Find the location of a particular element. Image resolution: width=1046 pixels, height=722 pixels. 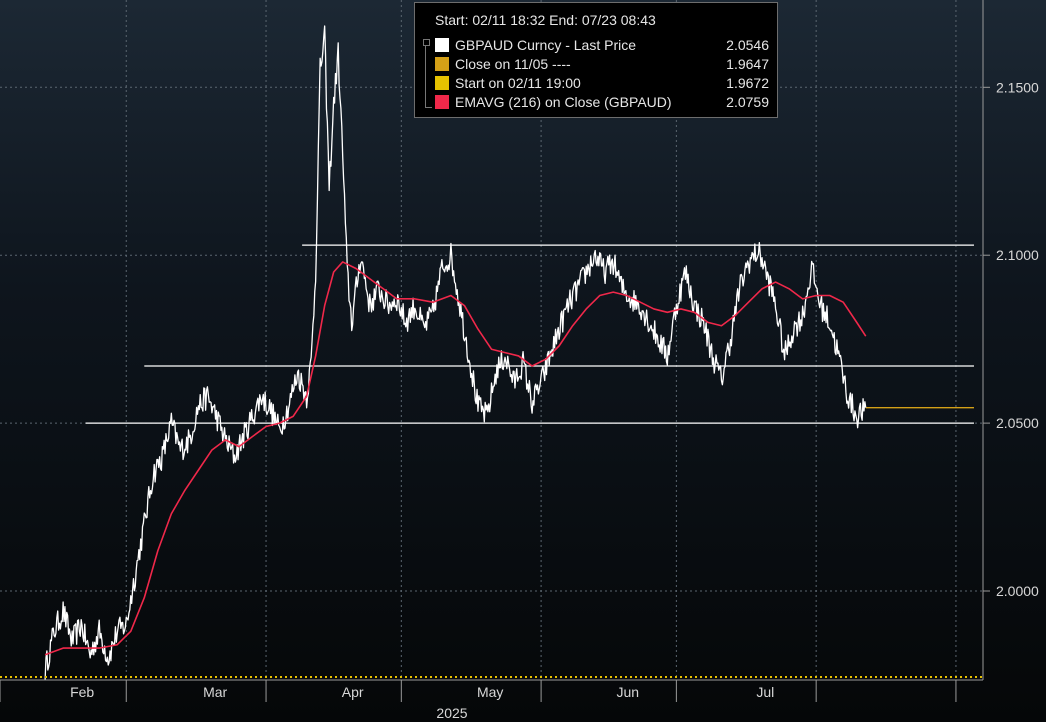

year-label: 2025 is located at coordinates (451, 713).